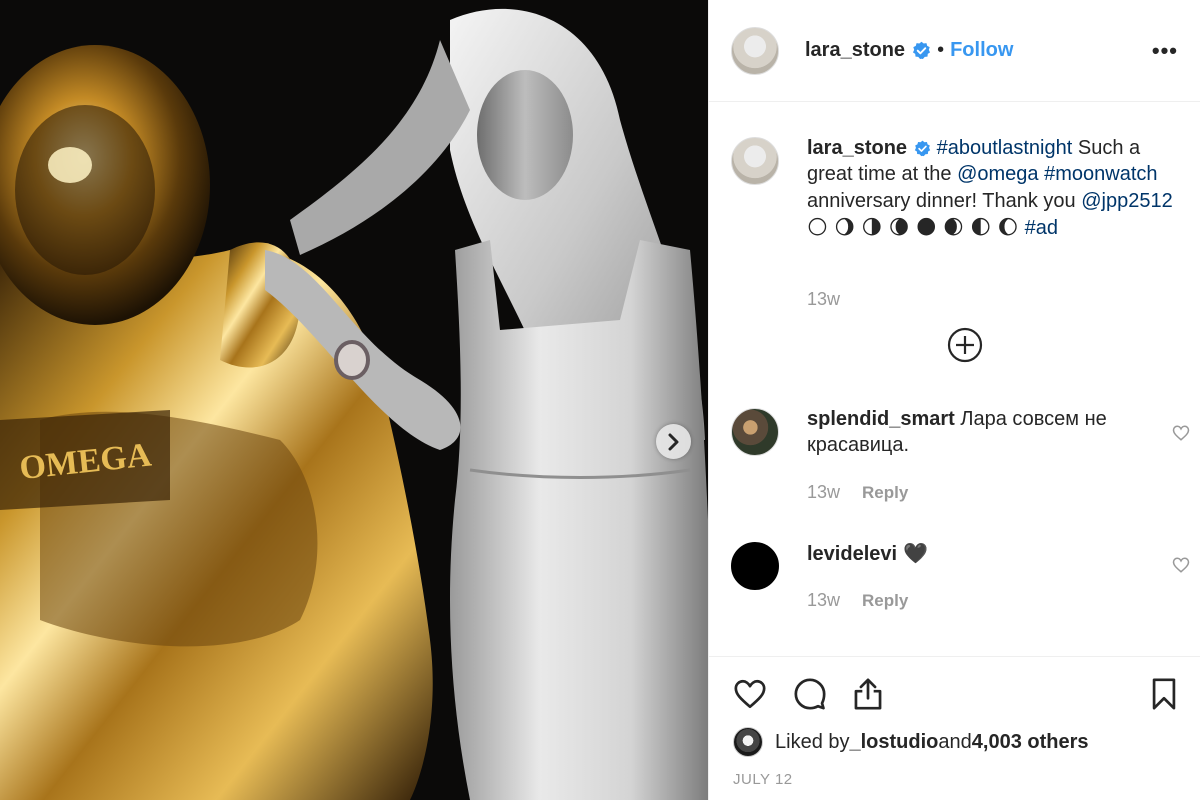 The width and height of the screenshot is (1200, 800). Describe the element at coordinates (957, 432) in the screenshot. I see `comment-text: splendid_smart Лара совсем не красавица.` at that location.